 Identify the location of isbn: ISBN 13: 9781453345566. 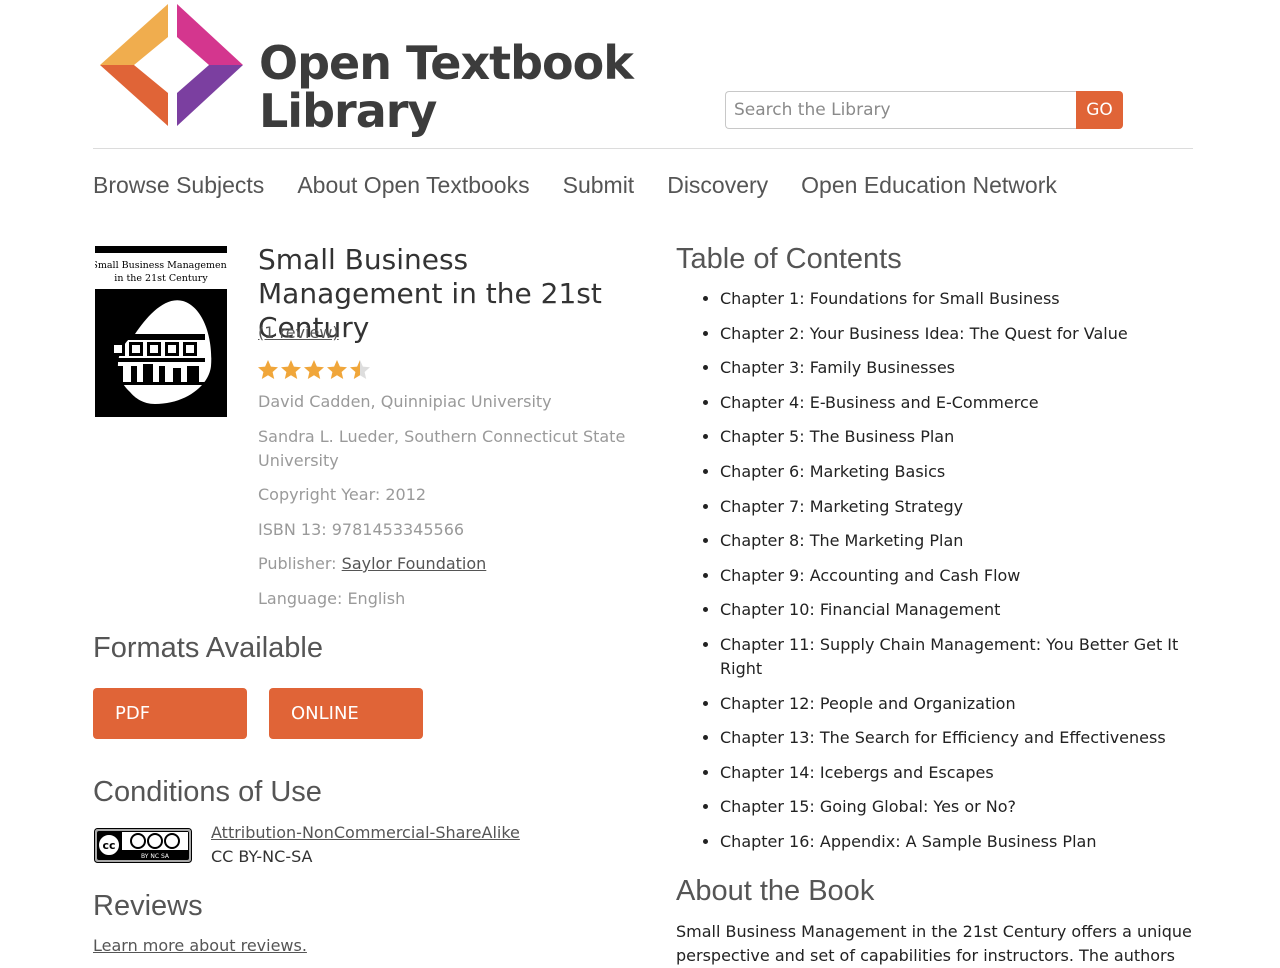
(361, 529).